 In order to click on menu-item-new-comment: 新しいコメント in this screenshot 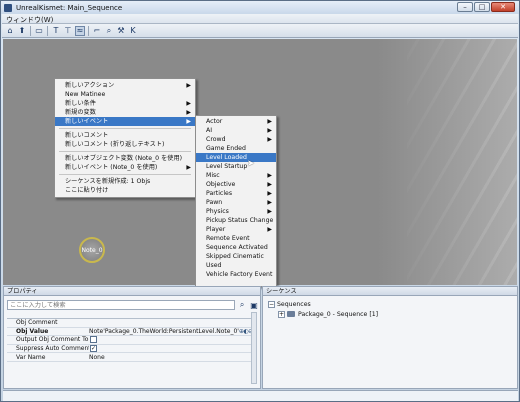, I will do `click(125, 135)`.